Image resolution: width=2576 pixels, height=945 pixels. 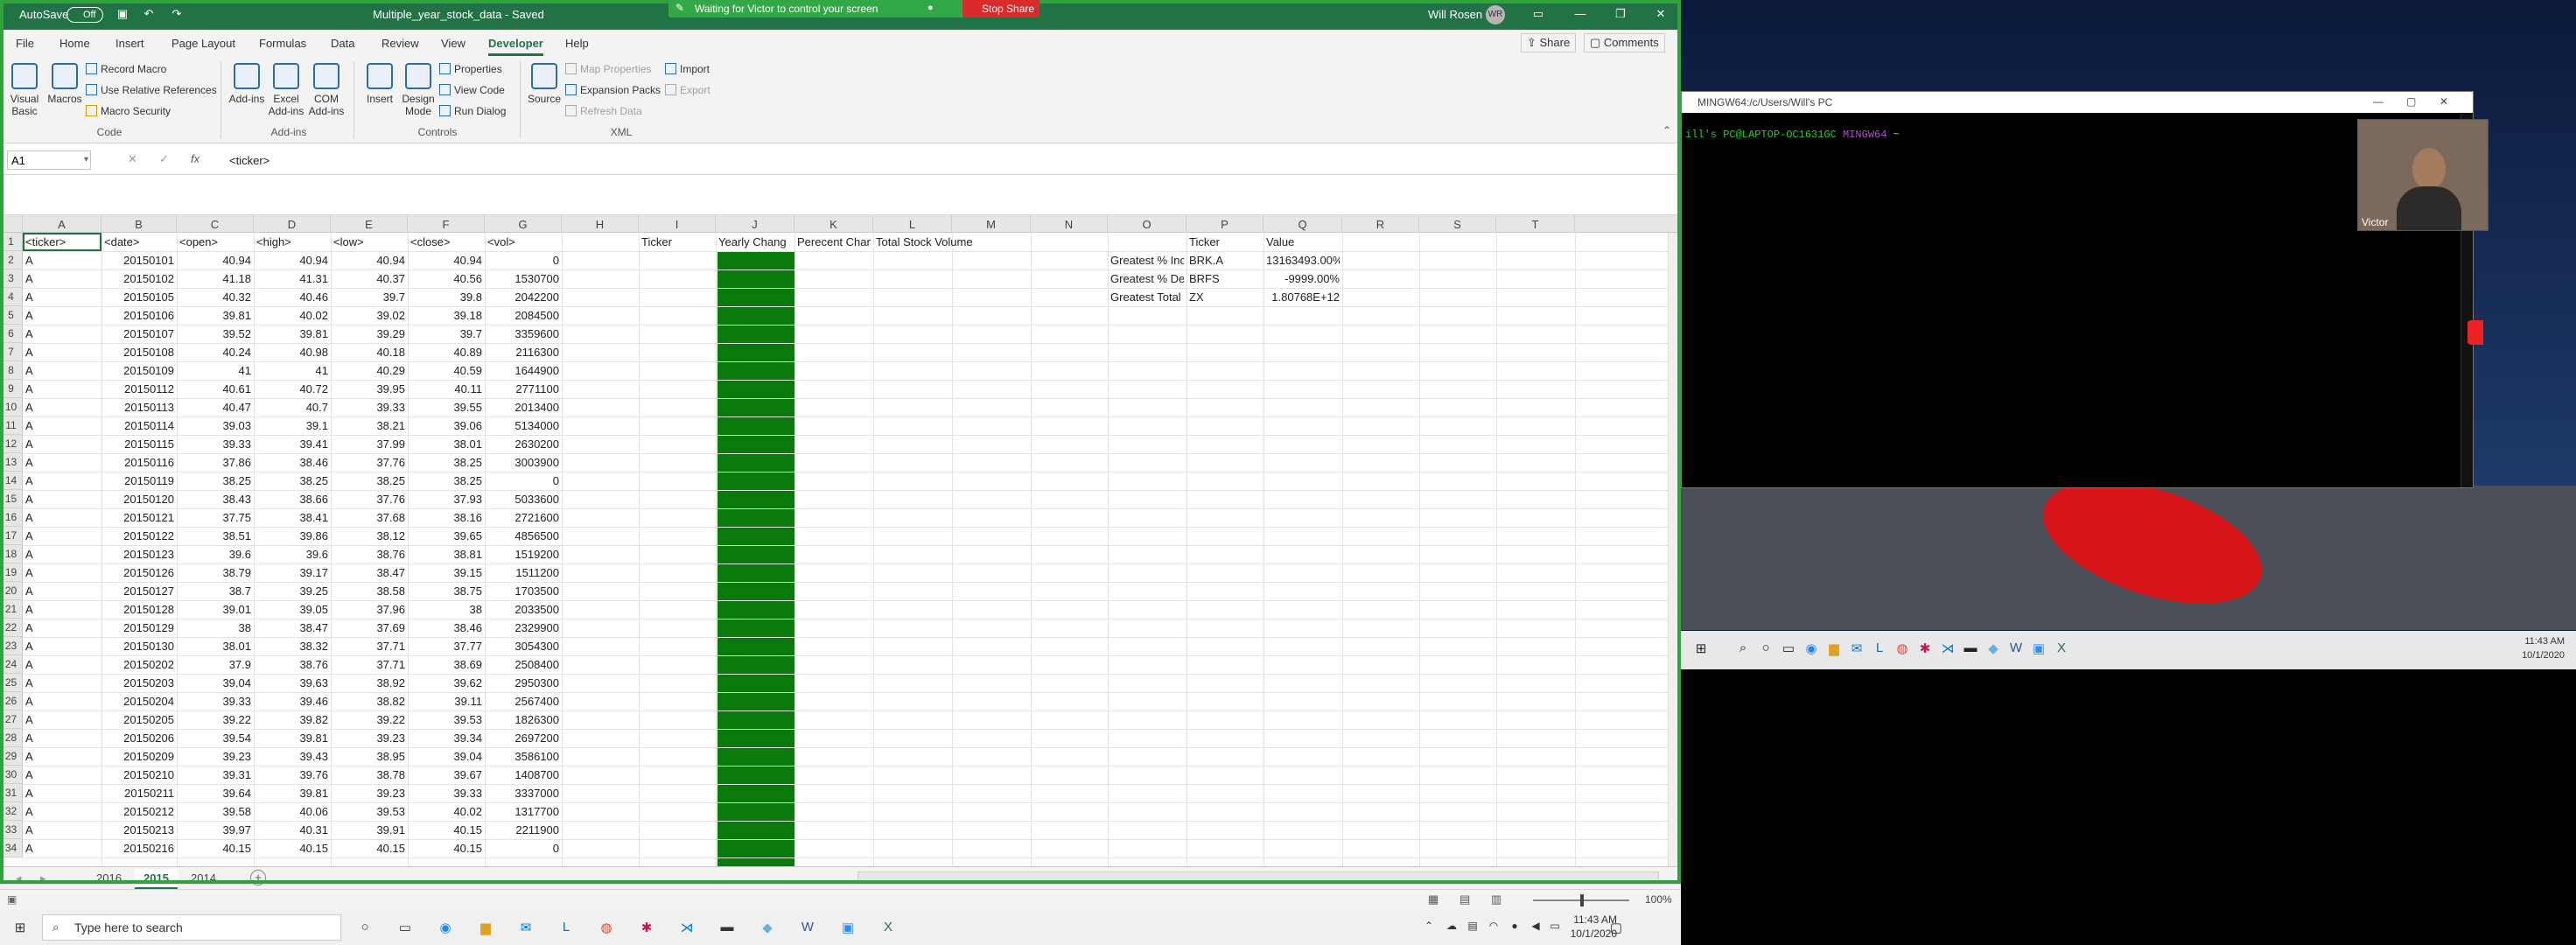 I want to click on cell: BRFS, so click(x=1225, y=279).